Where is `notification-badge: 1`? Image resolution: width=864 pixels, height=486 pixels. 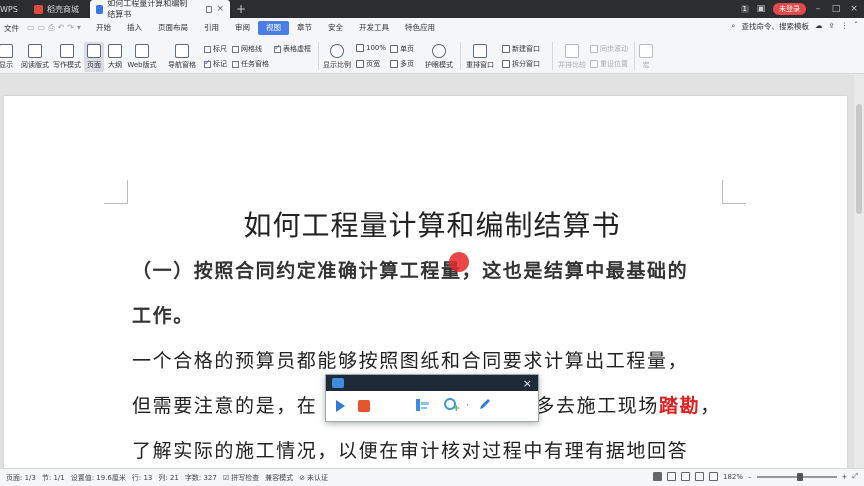 notification-badge: 1 is located at coordinates (744, 9).